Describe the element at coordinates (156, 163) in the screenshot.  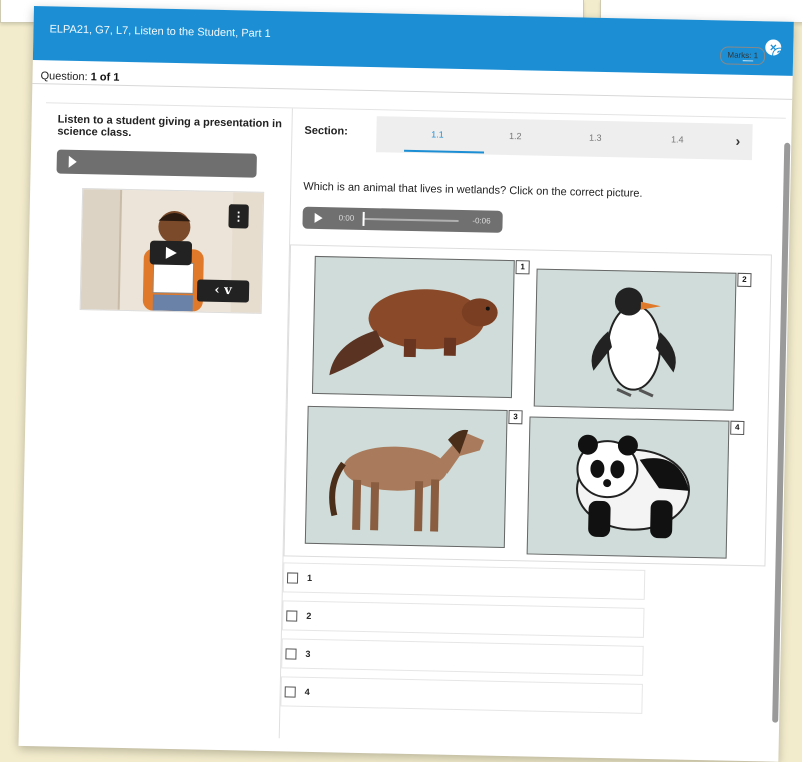
I see `stimulus-audio-player` at that location.